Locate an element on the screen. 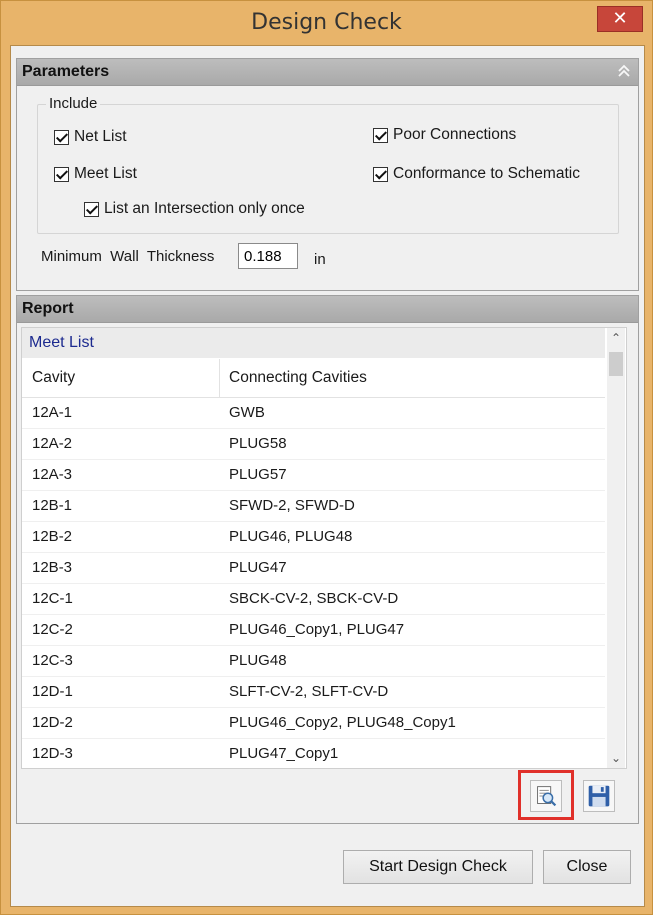  table-row: 12C-1 SBCK-CV-2, SBCK-CV-D is located at coordinates (313, 599).